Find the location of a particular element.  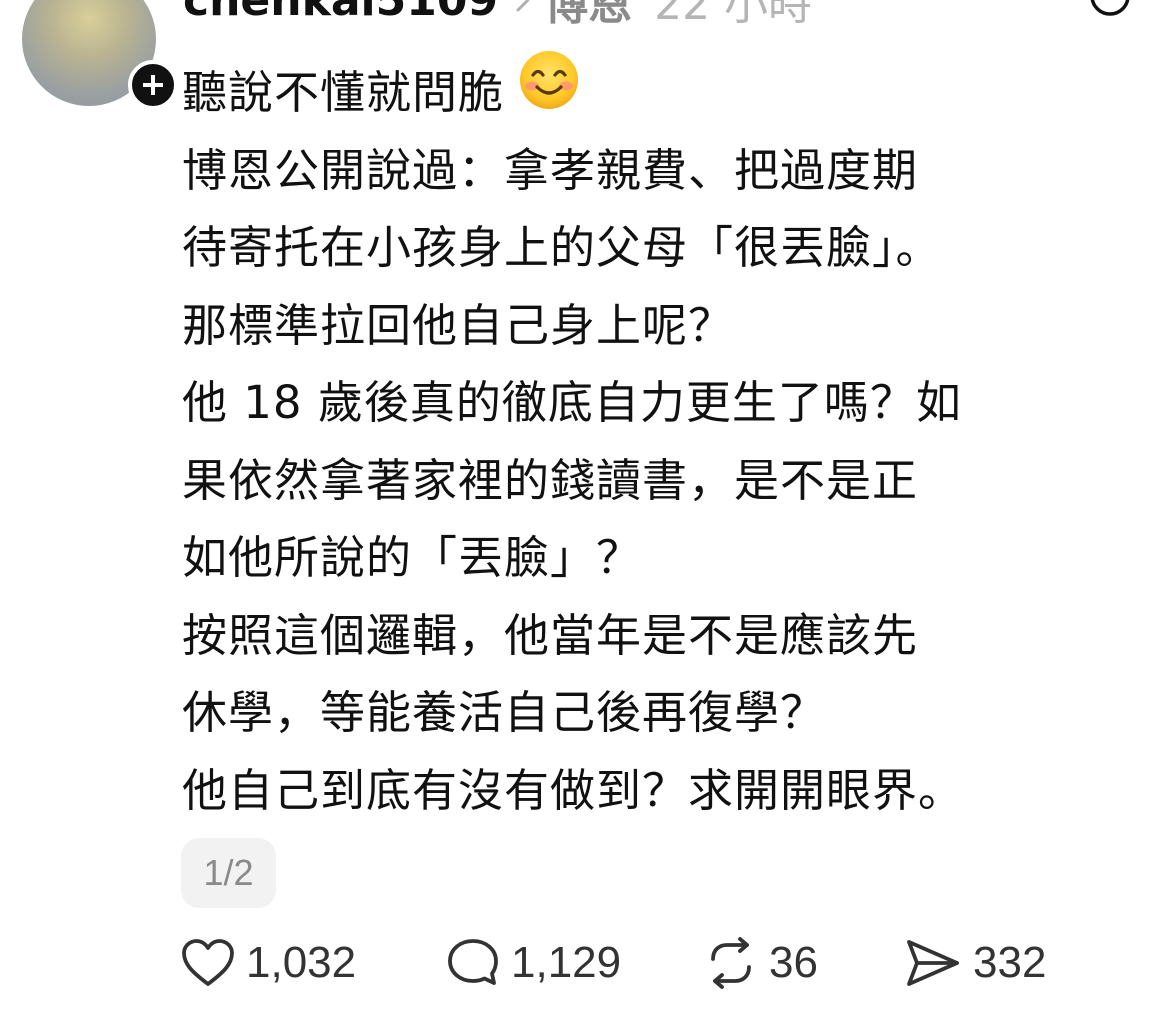

like-button: 1,032 is located at coordinates (312, 963).